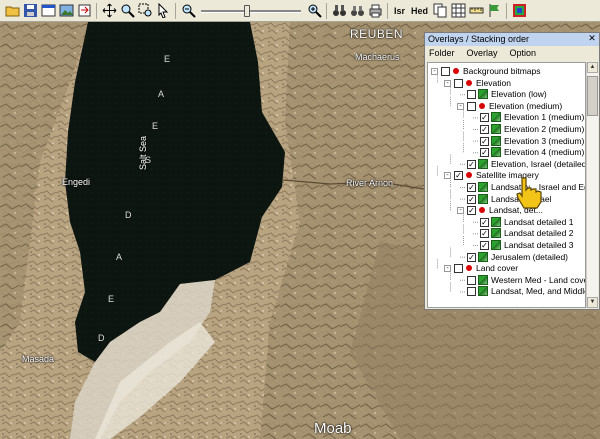  Describe the element at coordinates (399, 11) in the screenshot. I see `isr-button: Isr` at that location.